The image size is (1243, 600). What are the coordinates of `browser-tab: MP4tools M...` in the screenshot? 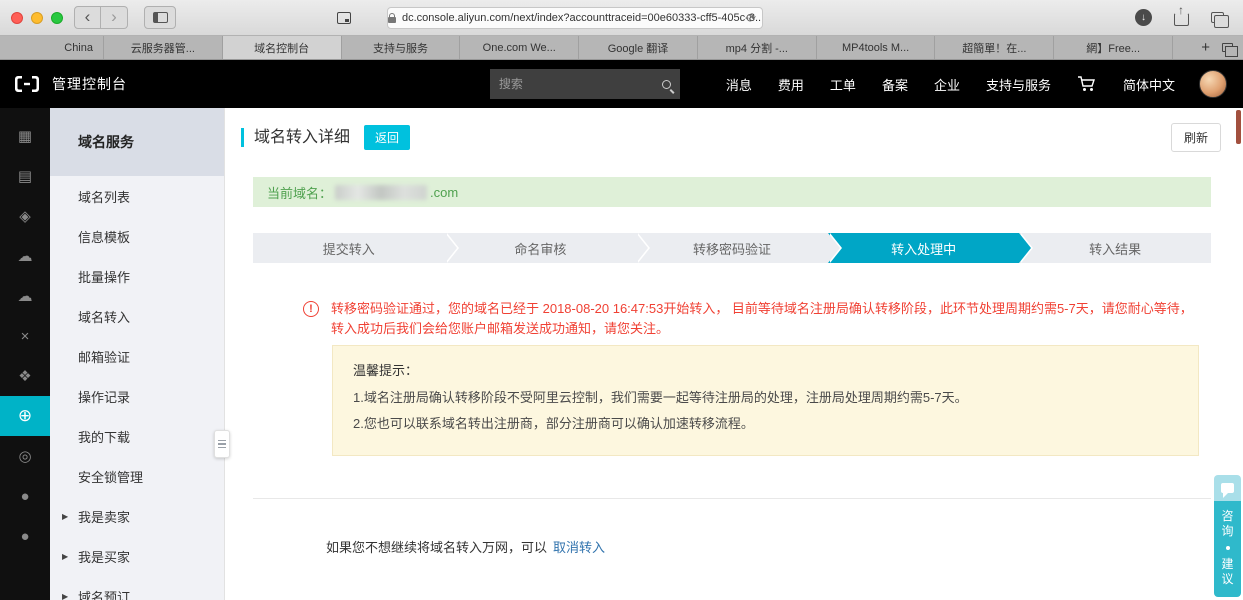 It's located at (876, 47).